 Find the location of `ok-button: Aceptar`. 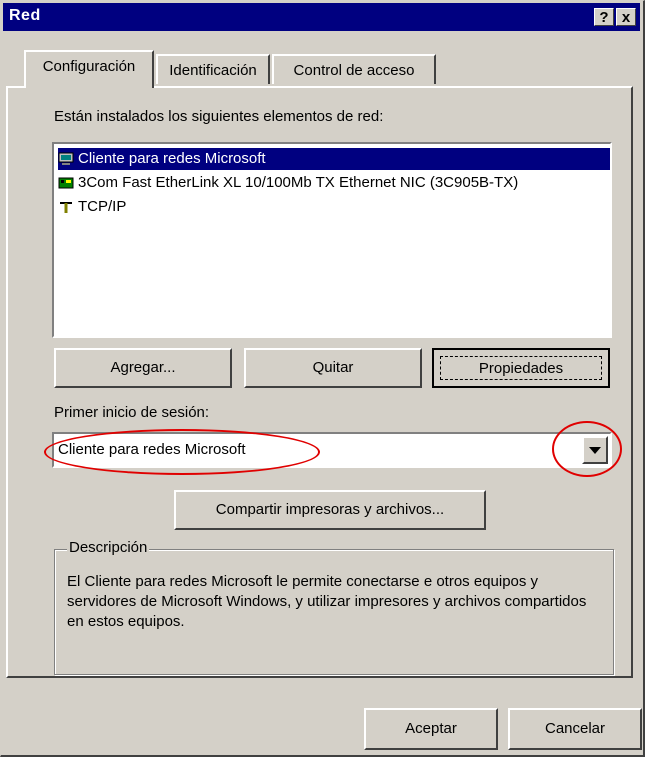

ok-button: Aceptar is located at coordinates (431, 729).